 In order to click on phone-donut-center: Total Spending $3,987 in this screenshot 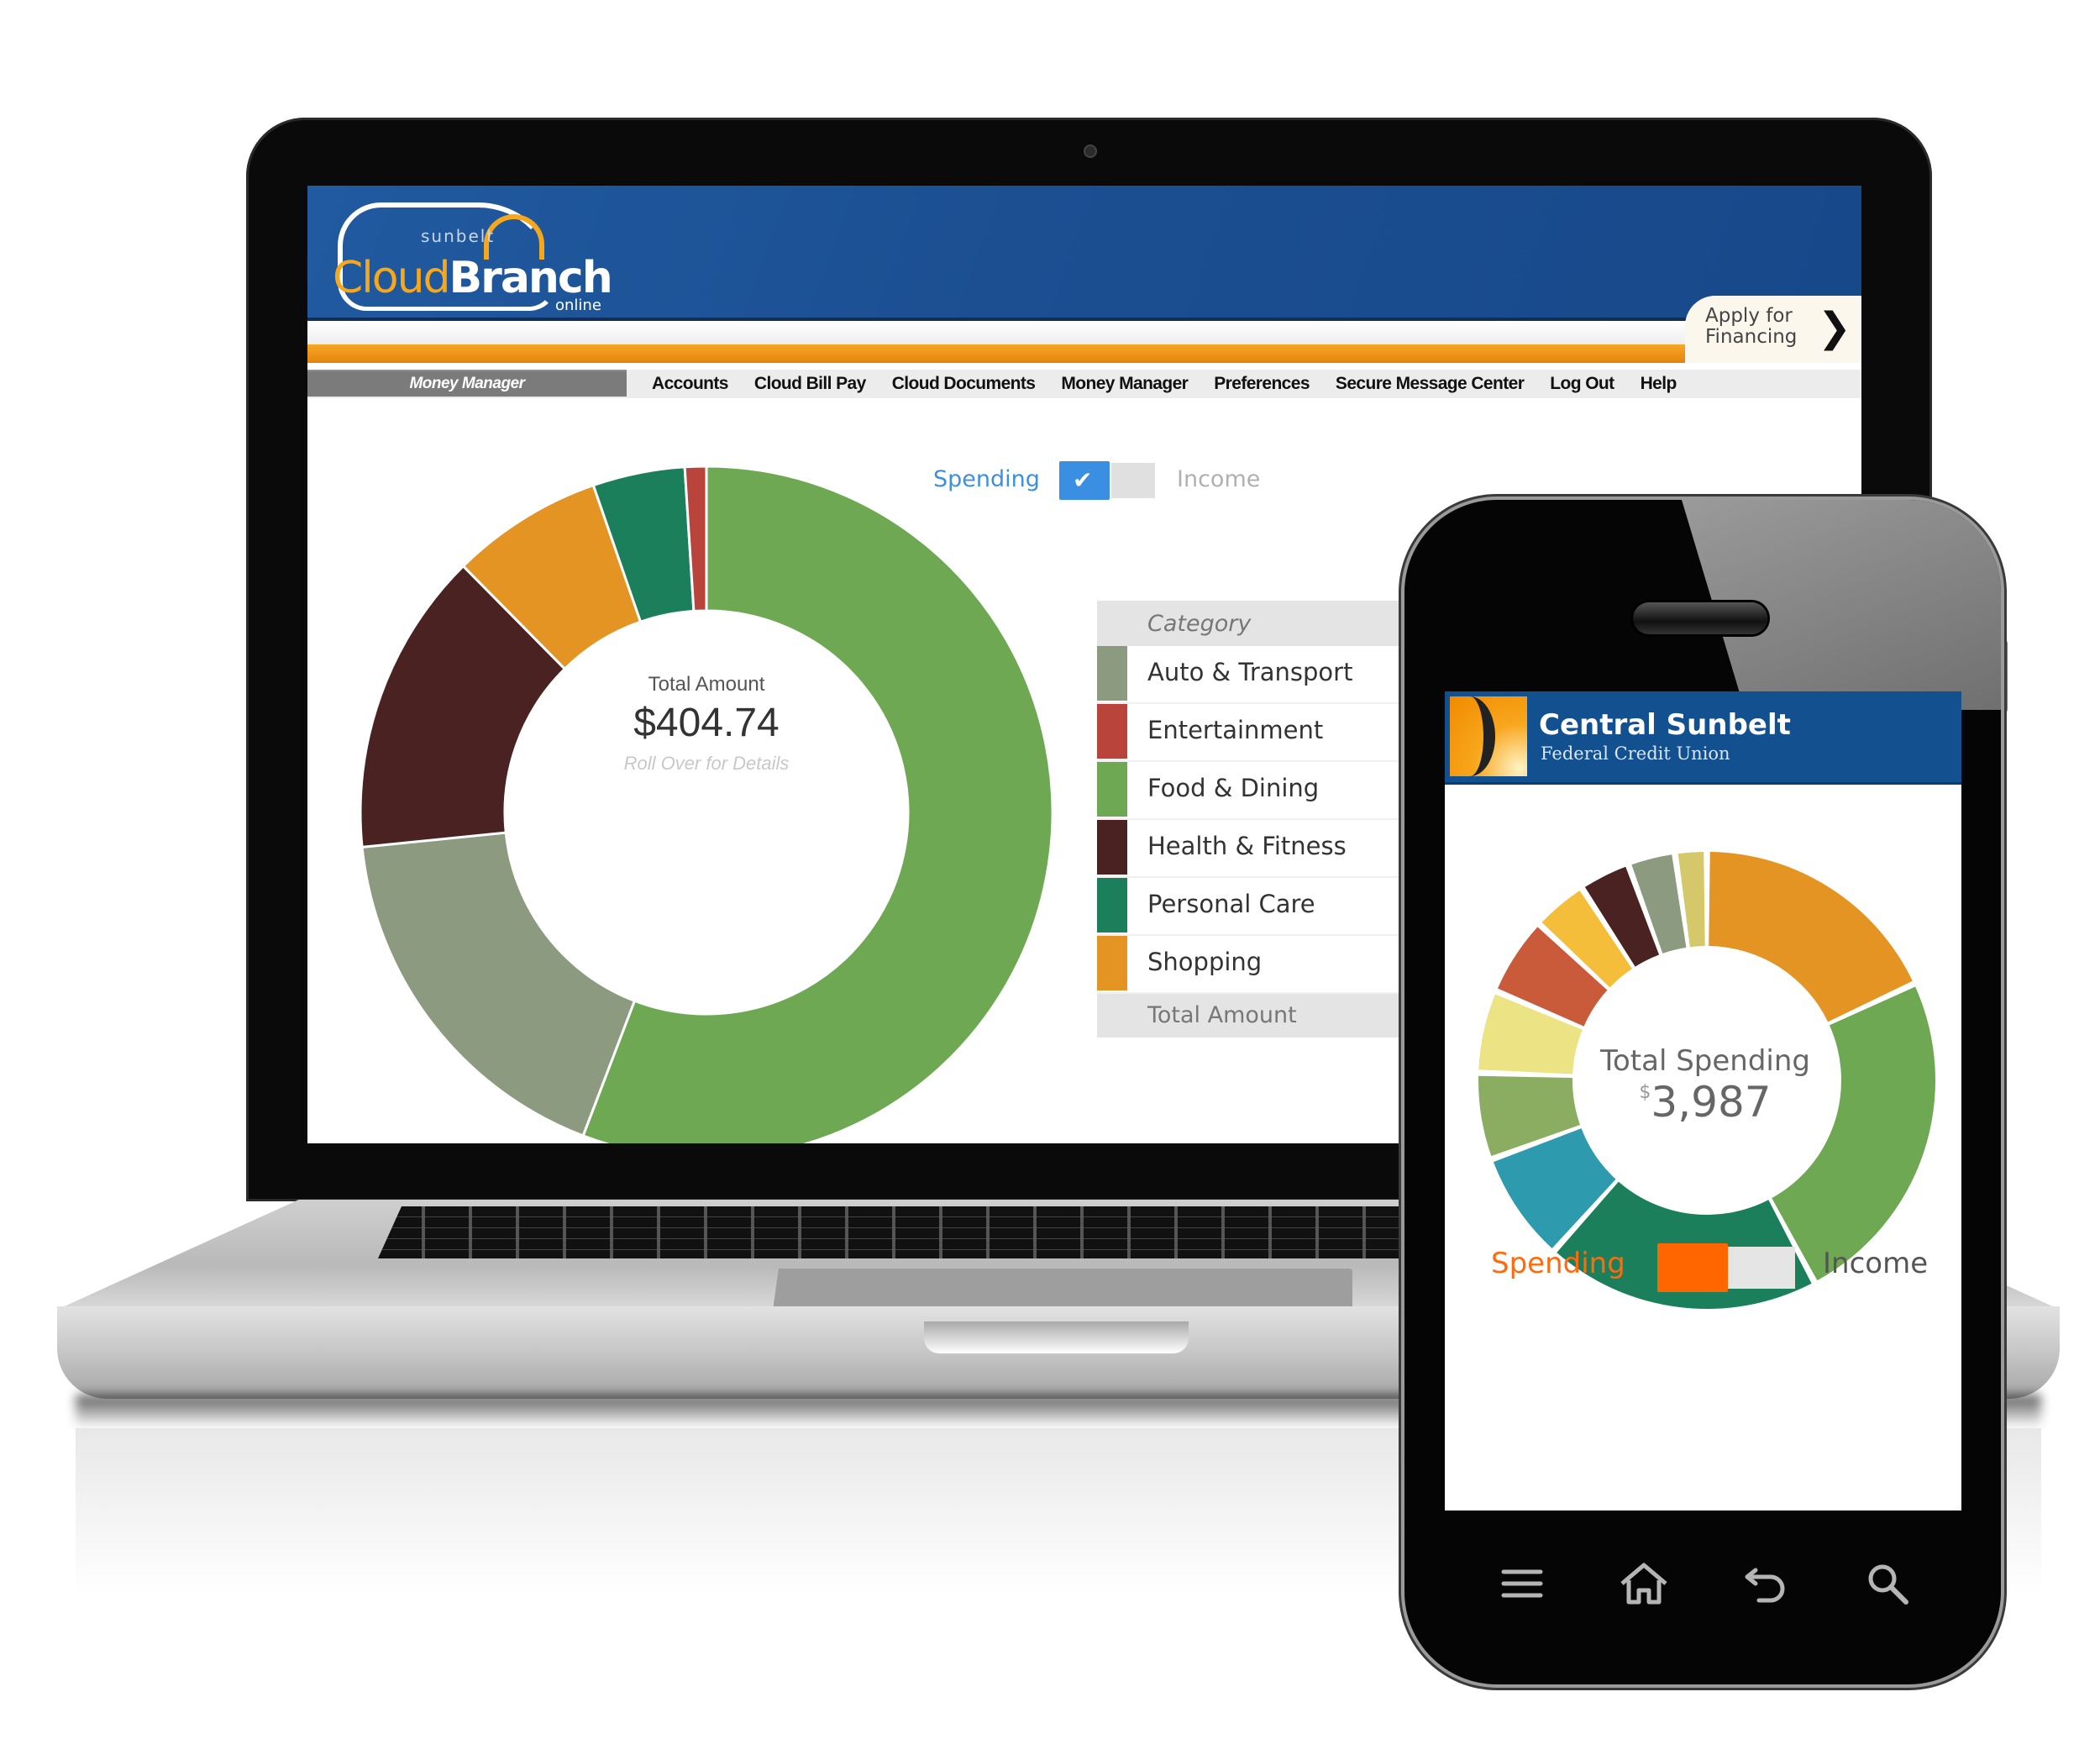, I will do `click(1705, 1085)`.